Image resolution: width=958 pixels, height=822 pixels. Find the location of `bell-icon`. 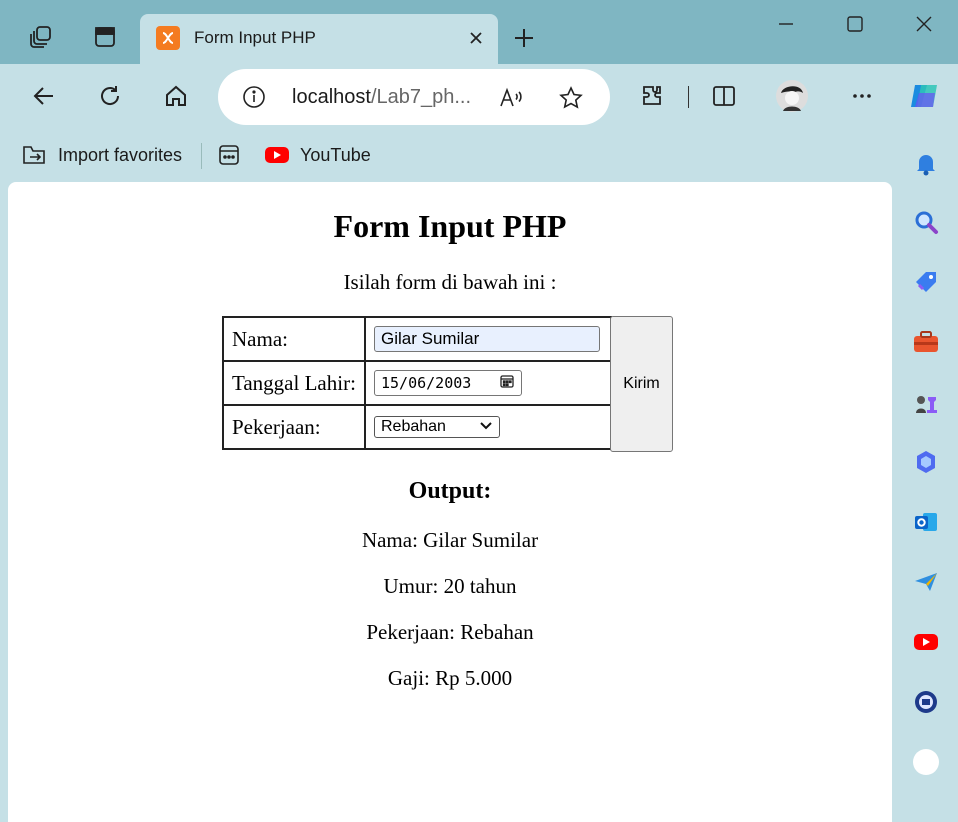

bell-icon is located at coordinates (926, 164).